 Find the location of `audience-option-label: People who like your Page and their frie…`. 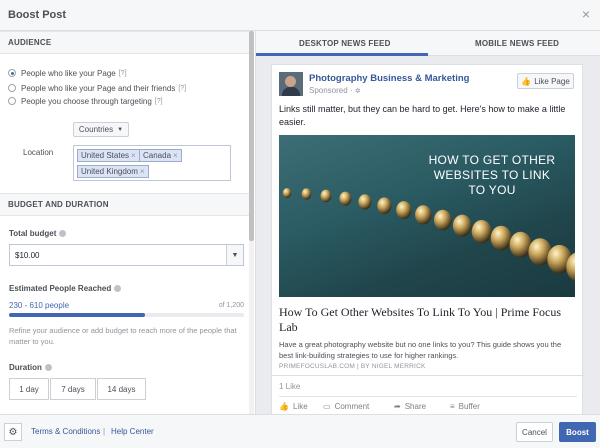

audience-option-label: People who like your Page and their frie… is located at coordinates (98, 88).